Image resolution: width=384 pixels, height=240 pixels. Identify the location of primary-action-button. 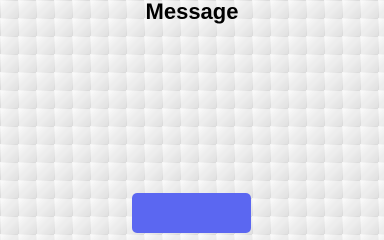
(191, 213).